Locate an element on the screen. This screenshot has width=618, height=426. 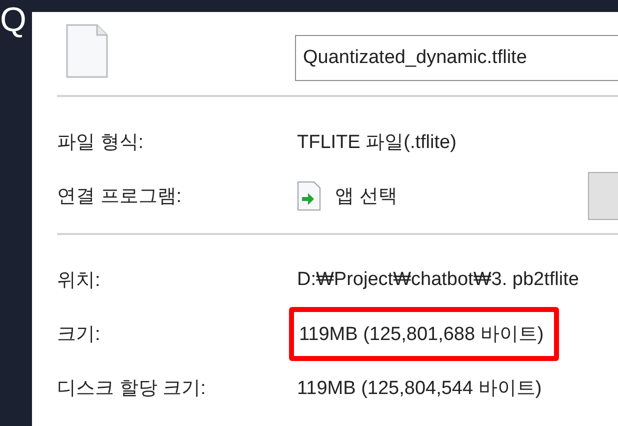
property-label: 위치: is located at coordinates (79, 281).